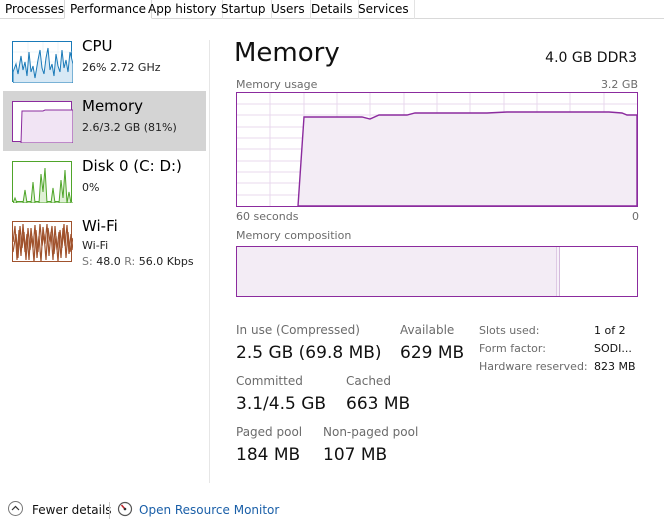  I want to click on cached-label: Cached, so click(368, 381).